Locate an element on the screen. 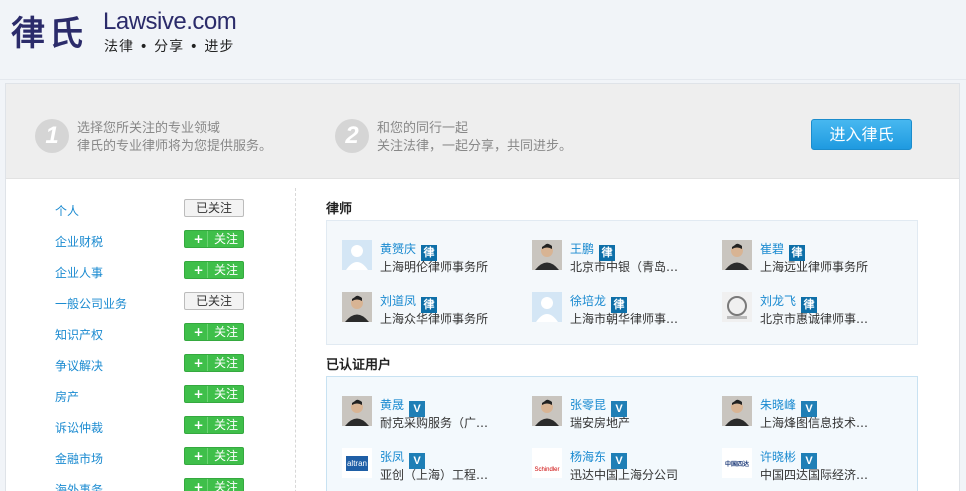 Image resolution: width=966 pixels, height=491 pixels. category-row: 一般公司业务 已关注 is located at coordinates (150, 303).